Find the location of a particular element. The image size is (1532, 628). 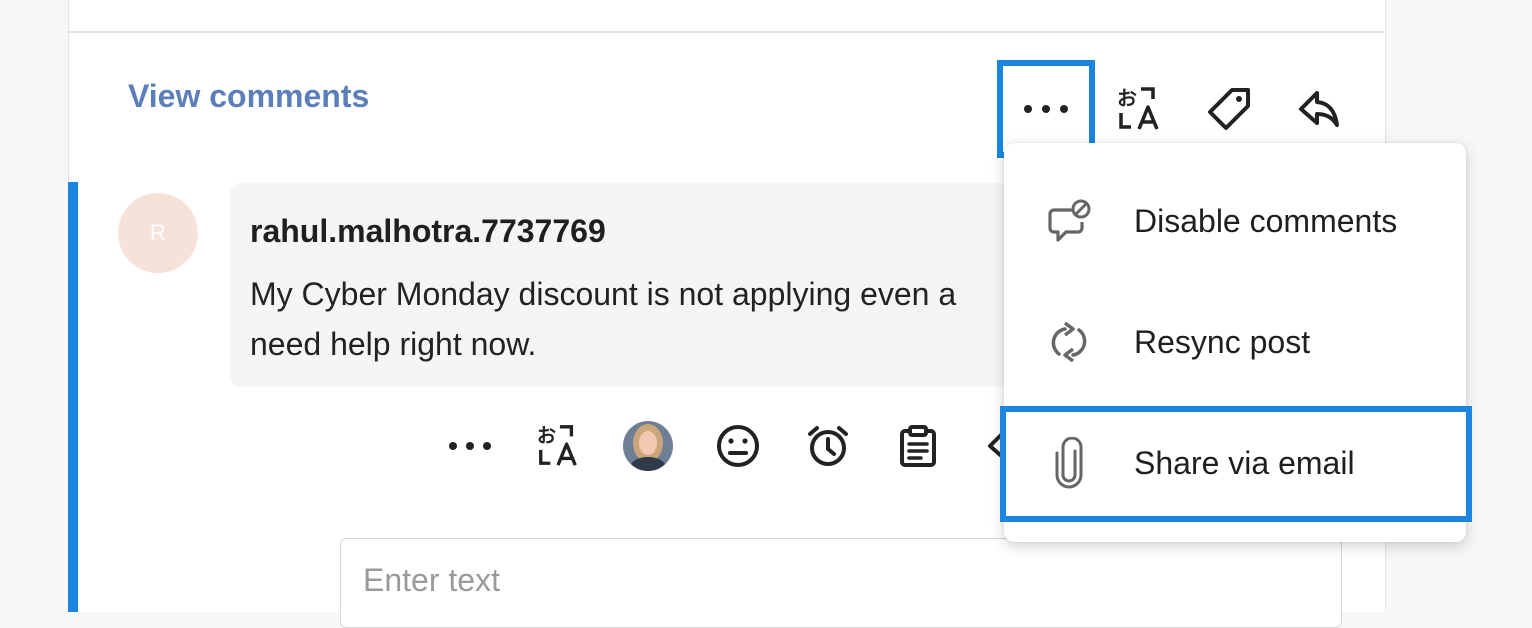

alarm-clock-icon is located at coordinates (828, 446).